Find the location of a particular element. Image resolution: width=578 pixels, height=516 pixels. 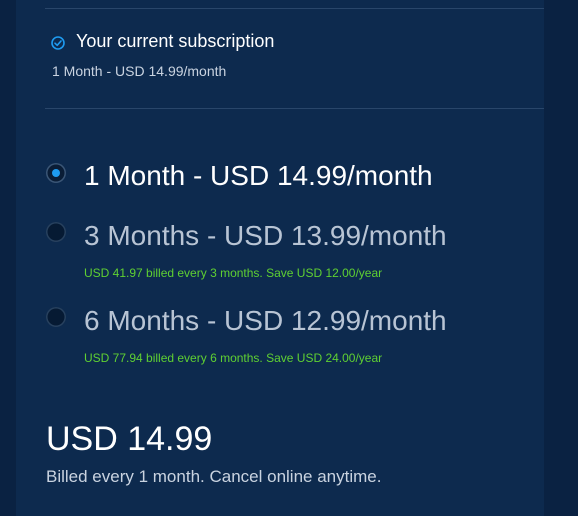

section-divider is located at coordinates (294, 108).